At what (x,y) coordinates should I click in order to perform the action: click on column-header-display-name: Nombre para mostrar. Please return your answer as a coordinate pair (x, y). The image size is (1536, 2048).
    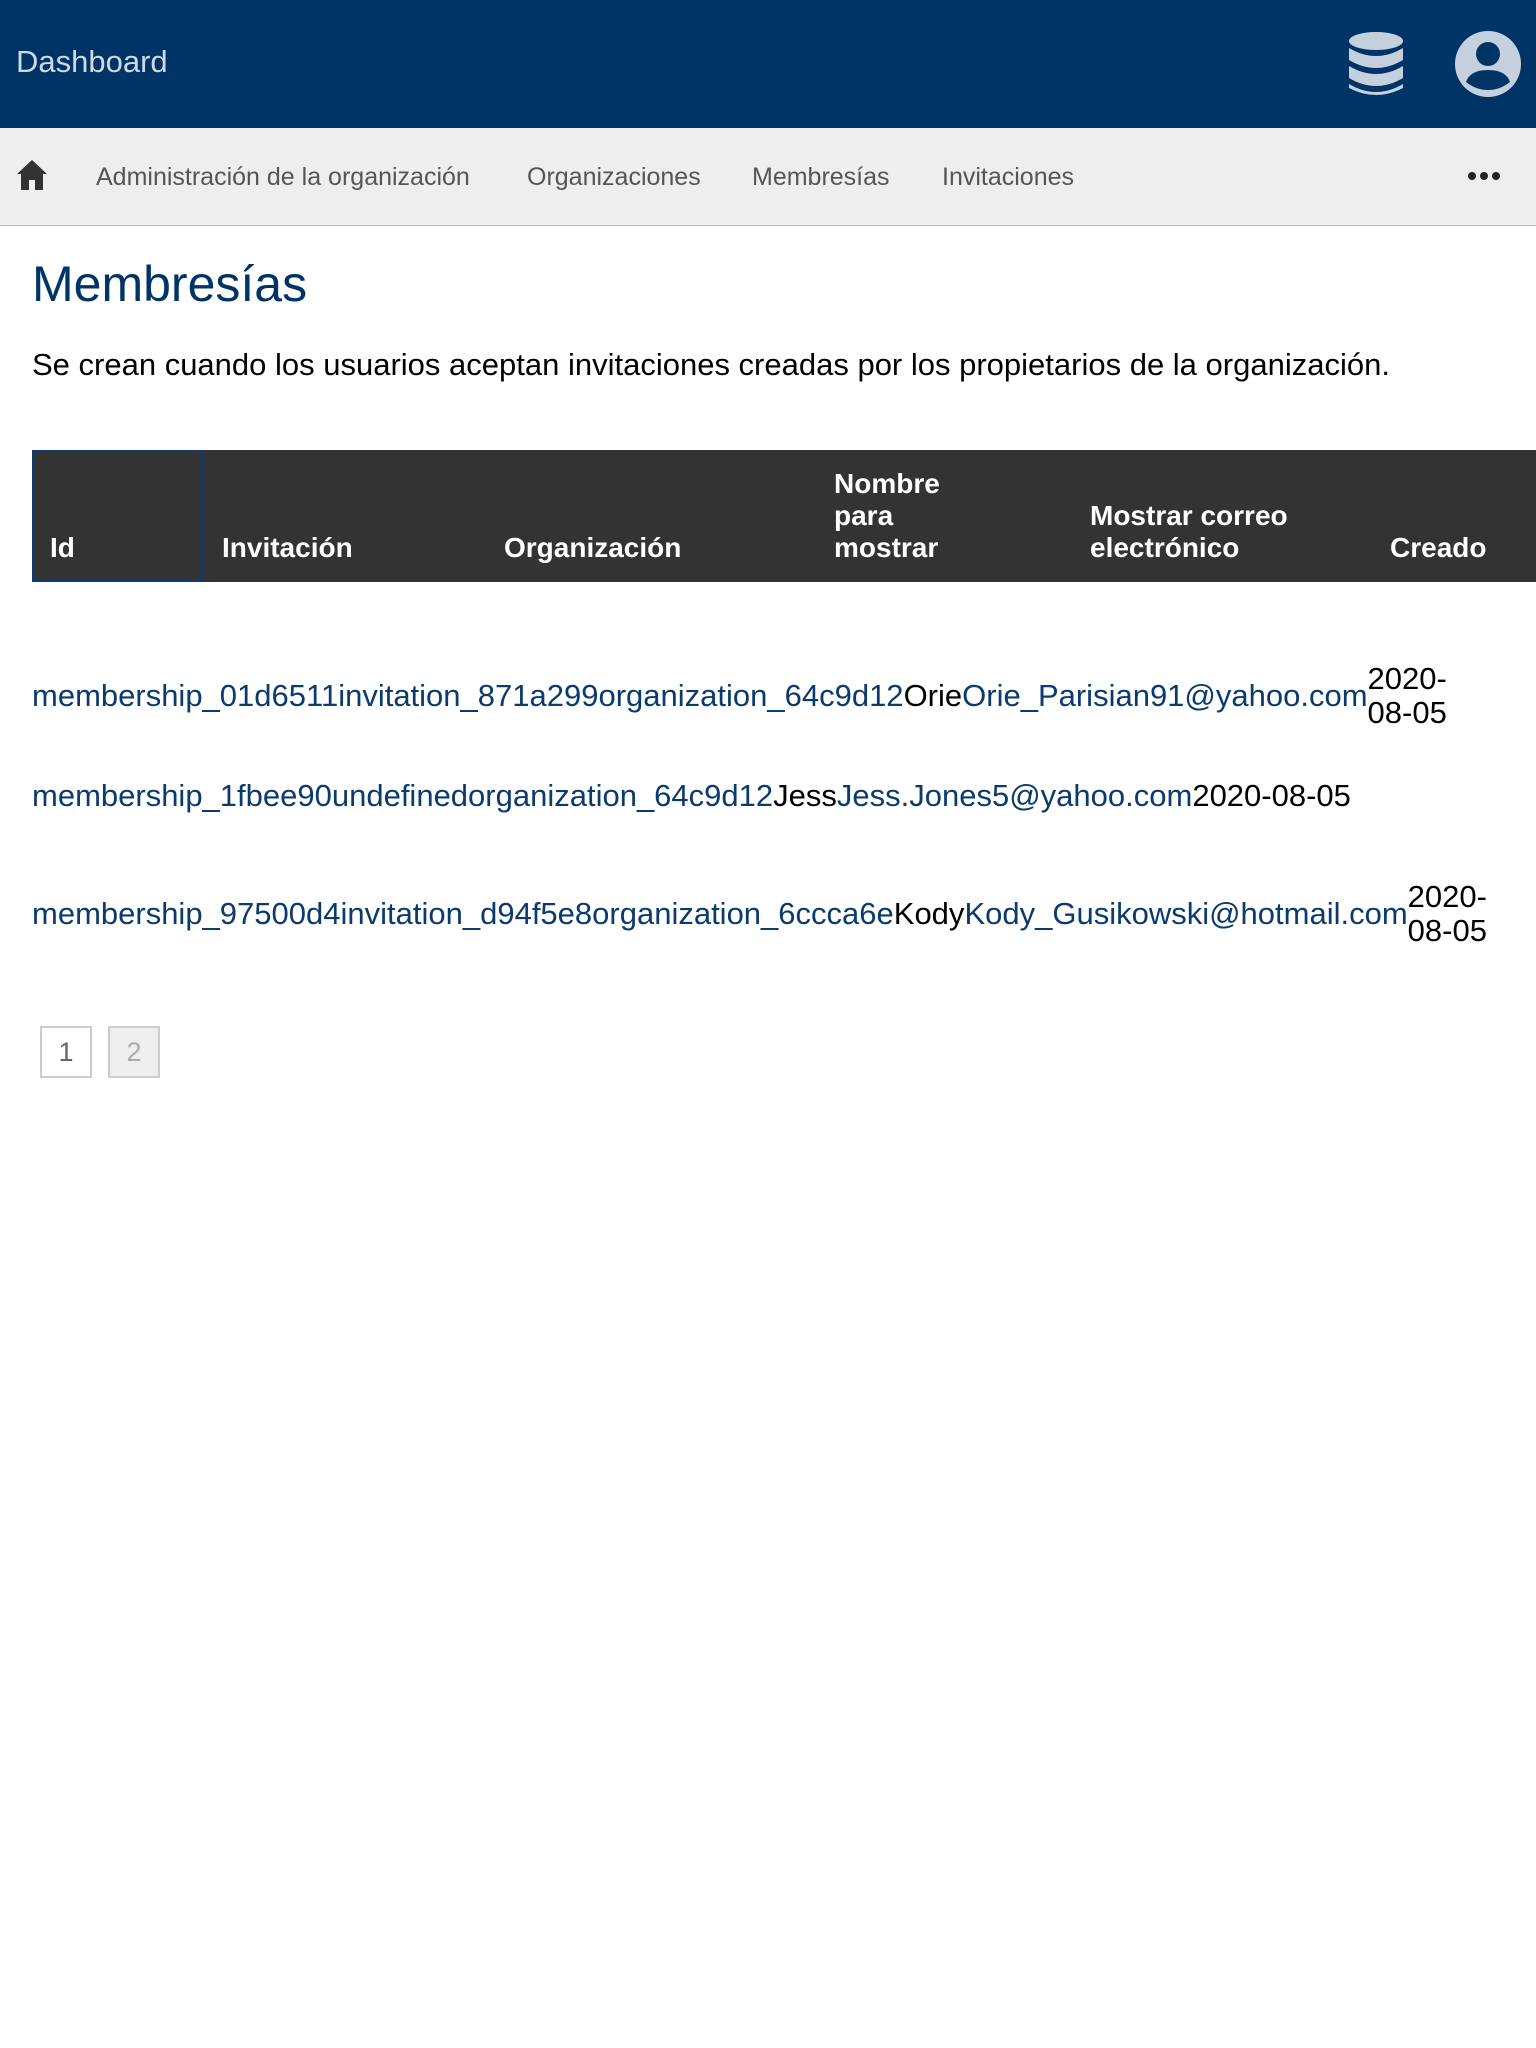
    Looking at the image, I should click on (904, 516).